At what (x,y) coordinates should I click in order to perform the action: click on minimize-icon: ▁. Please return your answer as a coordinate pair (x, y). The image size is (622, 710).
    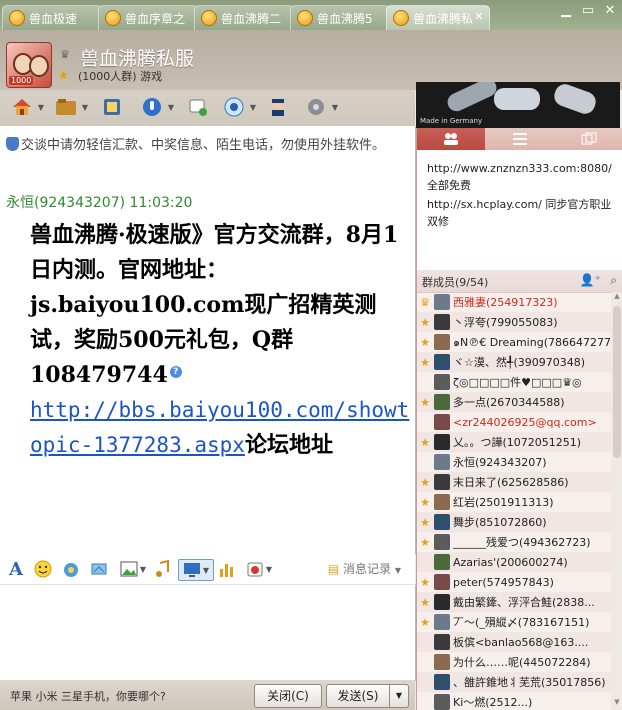
    Looking at the image, I should click on (566, 11).